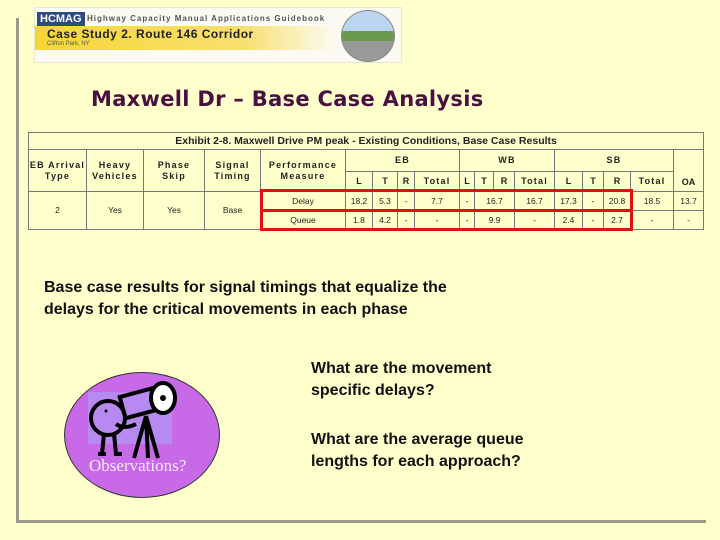 Image resolution: width=720 pixels, height=540 pixels. What do you see at coordinates (507, 160) in the screenshot?
I see `header-wb: WB` at bounding box center [507, 160].